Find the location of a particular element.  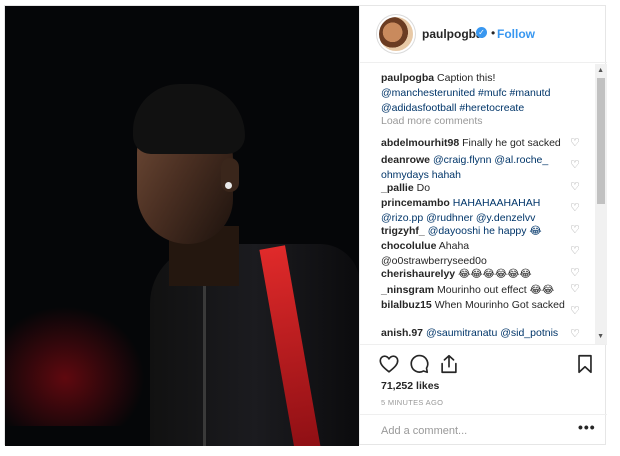

comment-row: chocolulue Ahaha @o0strawberryseed0o is located at coordinates (474, 254).